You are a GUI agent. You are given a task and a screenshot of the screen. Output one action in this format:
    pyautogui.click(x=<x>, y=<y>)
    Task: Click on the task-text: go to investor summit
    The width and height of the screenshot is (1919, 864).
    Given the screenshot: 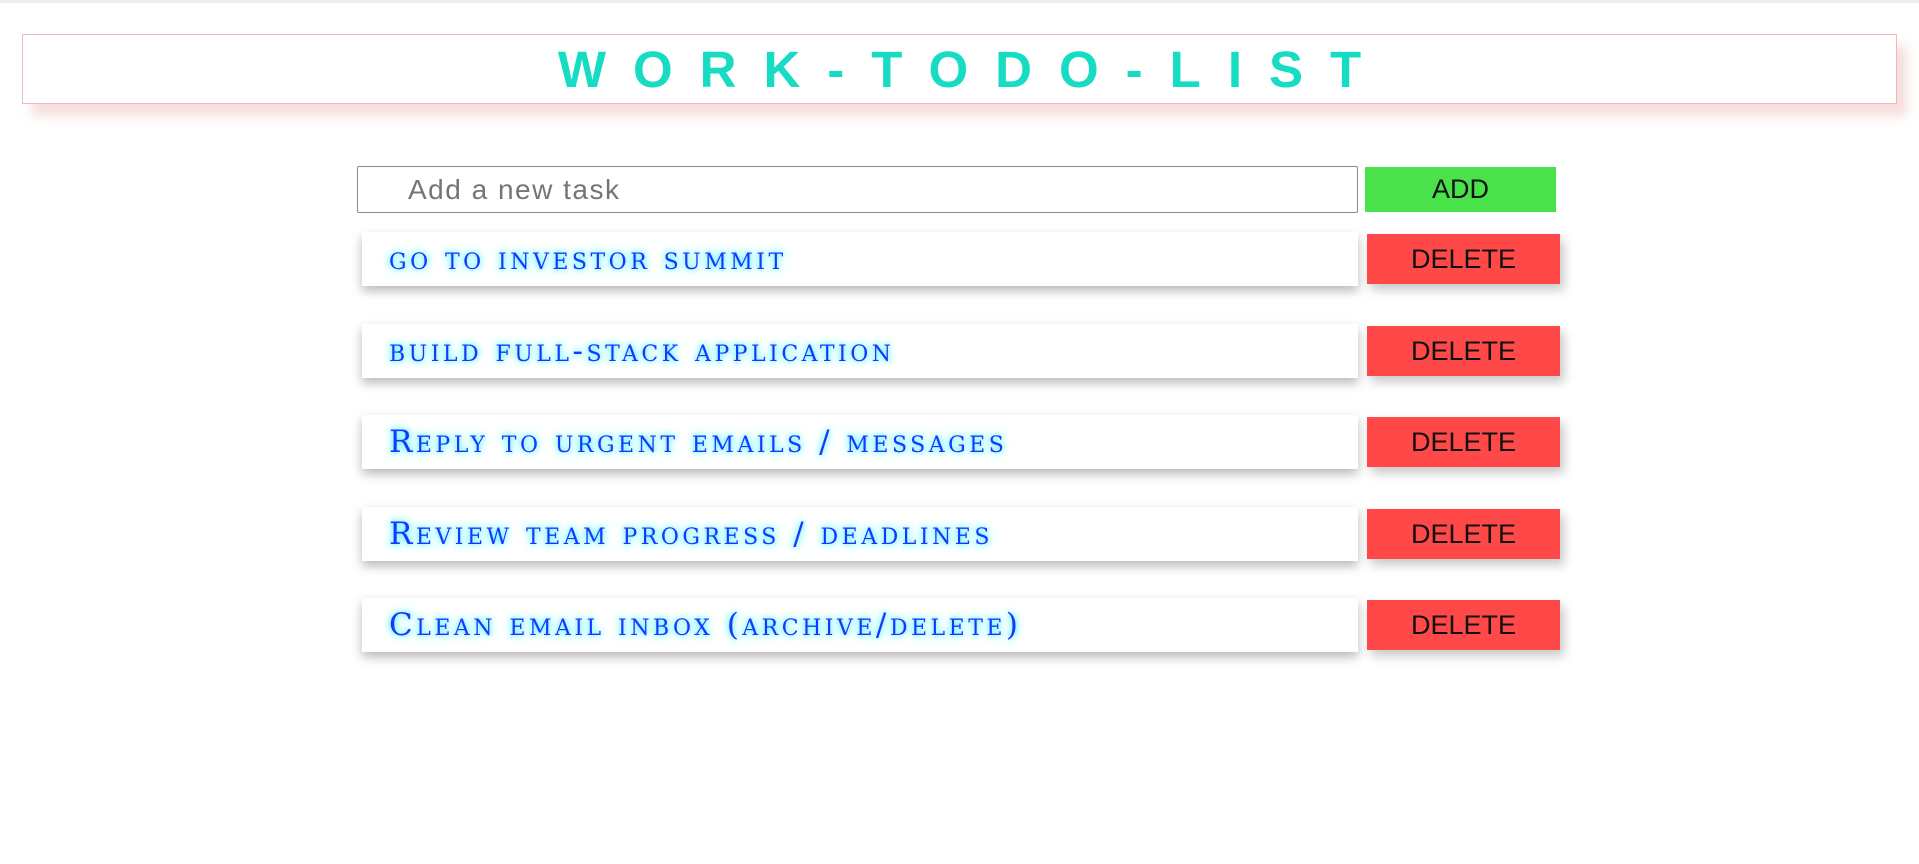 What is the action you would take?
    pyautogui.click(x=588, y=258)
    